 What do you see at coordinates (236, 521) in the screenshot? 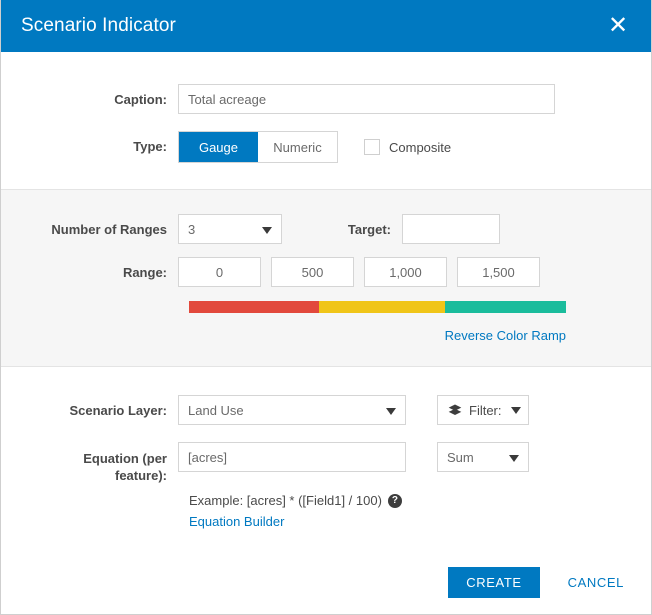
I see `equation-builder-link: Equation Builder` at bounding box center [236, 521].